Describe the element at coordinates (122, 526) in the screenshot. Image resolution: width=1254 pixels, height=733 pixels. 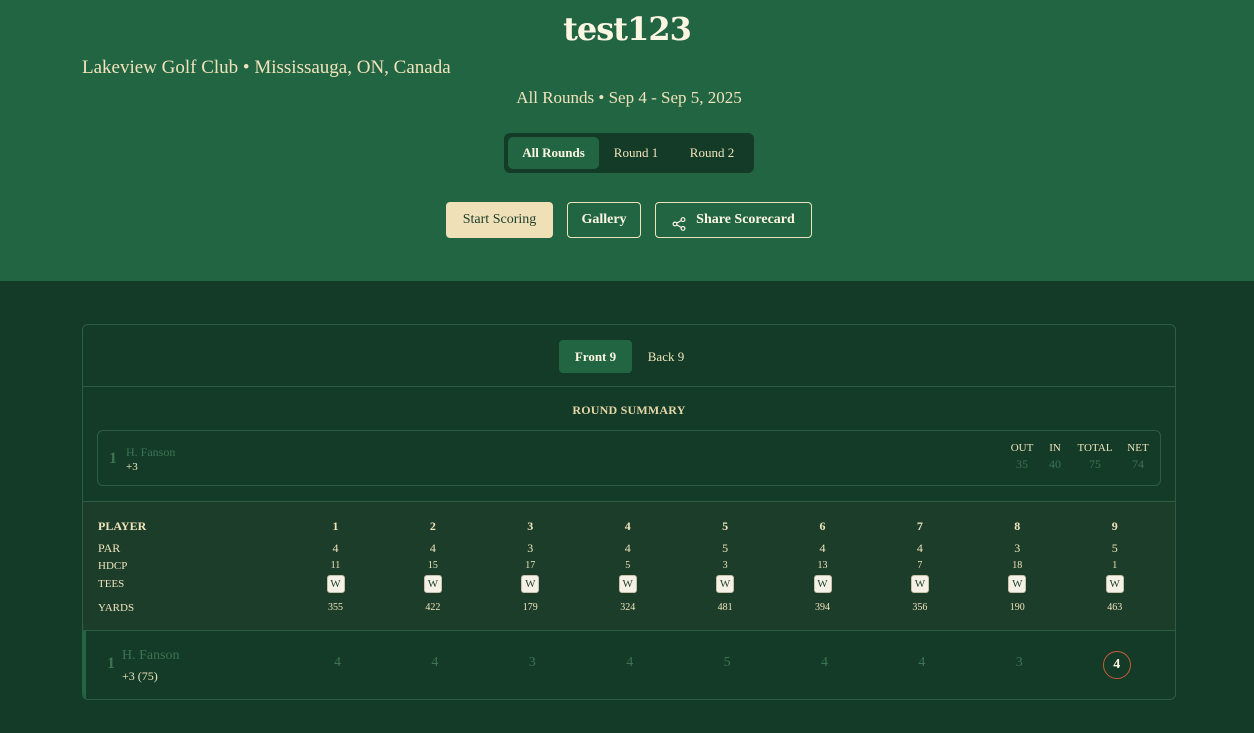
I see `label-player: PLAYER` at that location.